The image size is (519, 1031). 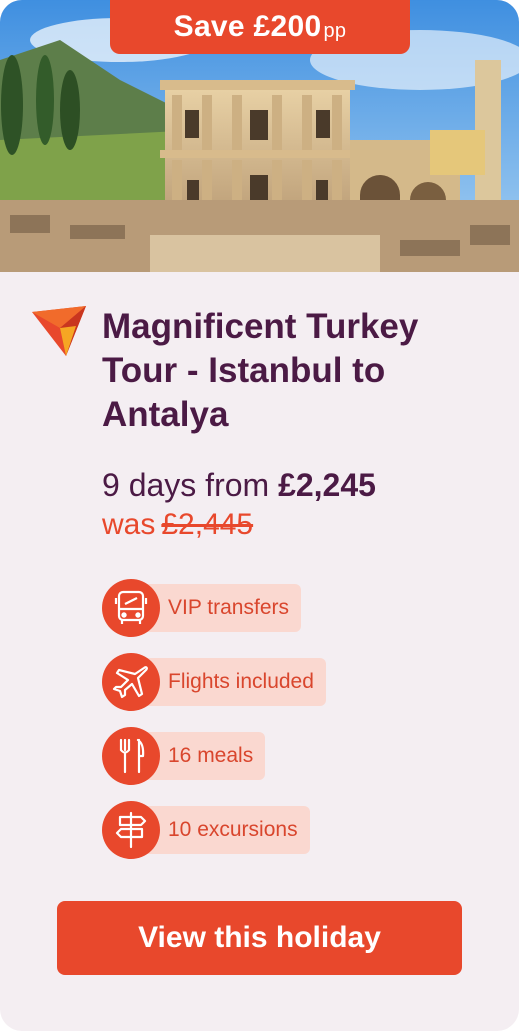 I want to click on signpost-icon, so click(x=131, y=830).